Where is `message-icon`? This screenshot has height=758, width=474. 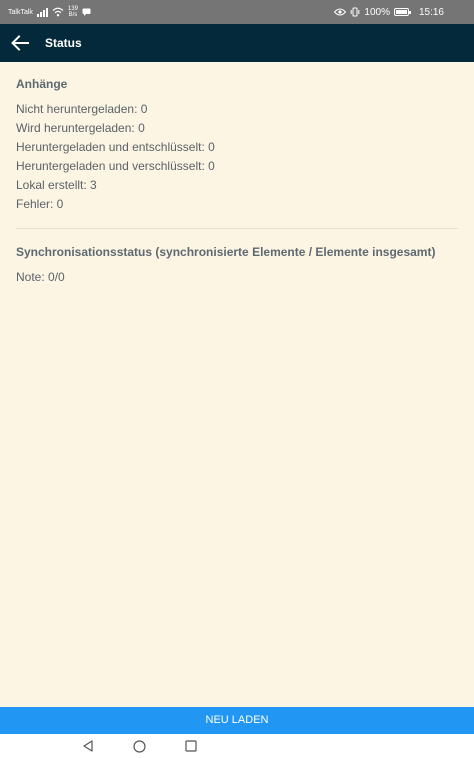
message-icon is located at coordinates (86, 12).